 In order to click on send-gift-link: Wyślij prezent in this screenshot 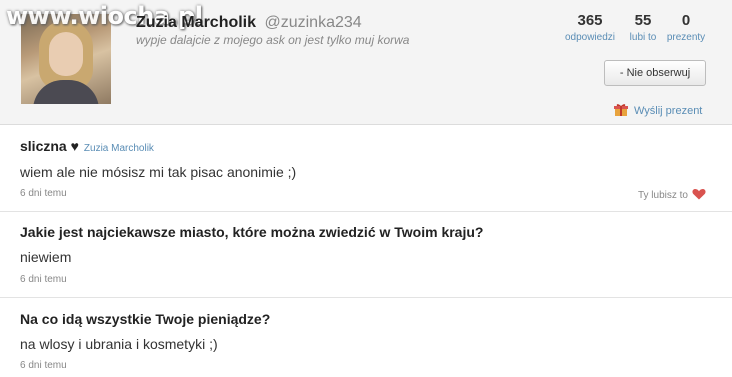, I will do `click(658, 110)`.